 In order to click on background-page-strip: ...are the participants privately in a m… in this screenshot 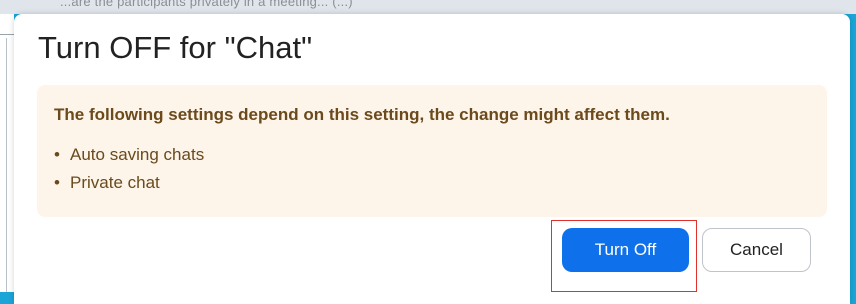, I will do `click(428, 7)`.